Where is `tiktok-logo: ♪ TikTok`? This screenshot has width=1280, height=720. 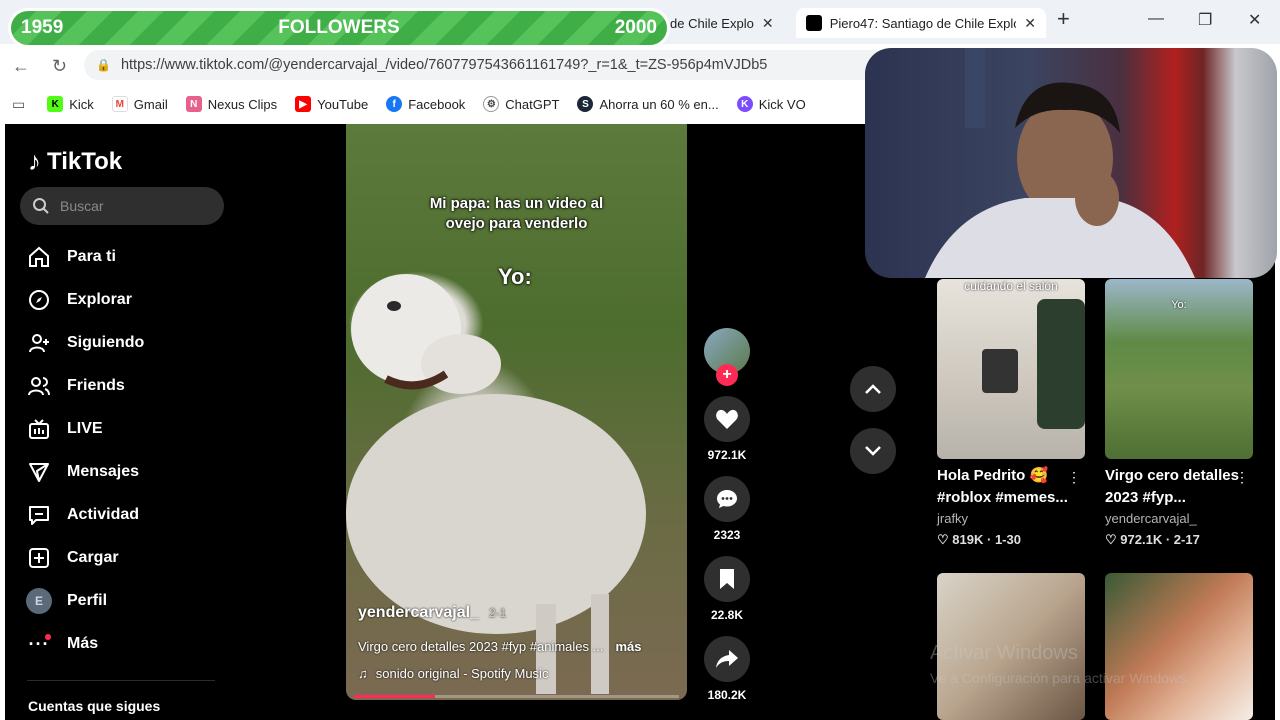 tiktok-logo: ♪ TikTok is located at coordinates (75, 161).